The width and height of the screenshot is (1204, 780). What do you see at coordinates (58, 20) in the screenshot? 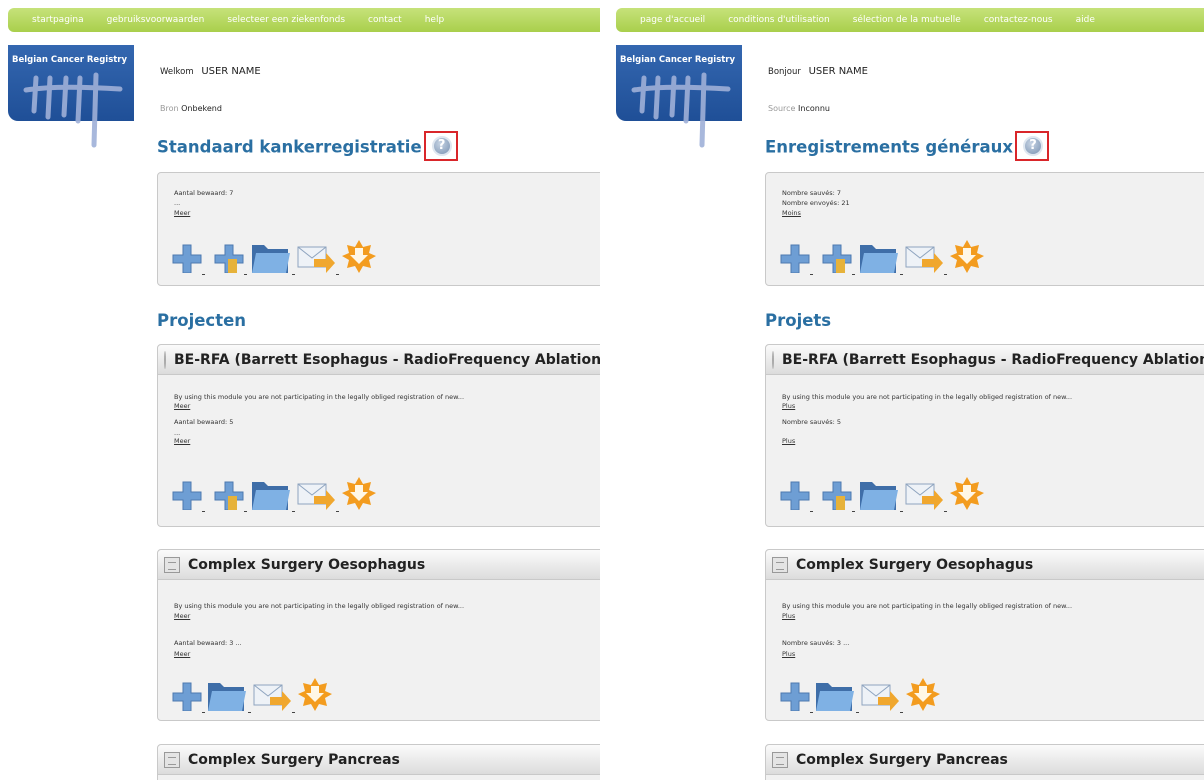
I see `nav-home: startpagina` at bounding box center [58, 20].